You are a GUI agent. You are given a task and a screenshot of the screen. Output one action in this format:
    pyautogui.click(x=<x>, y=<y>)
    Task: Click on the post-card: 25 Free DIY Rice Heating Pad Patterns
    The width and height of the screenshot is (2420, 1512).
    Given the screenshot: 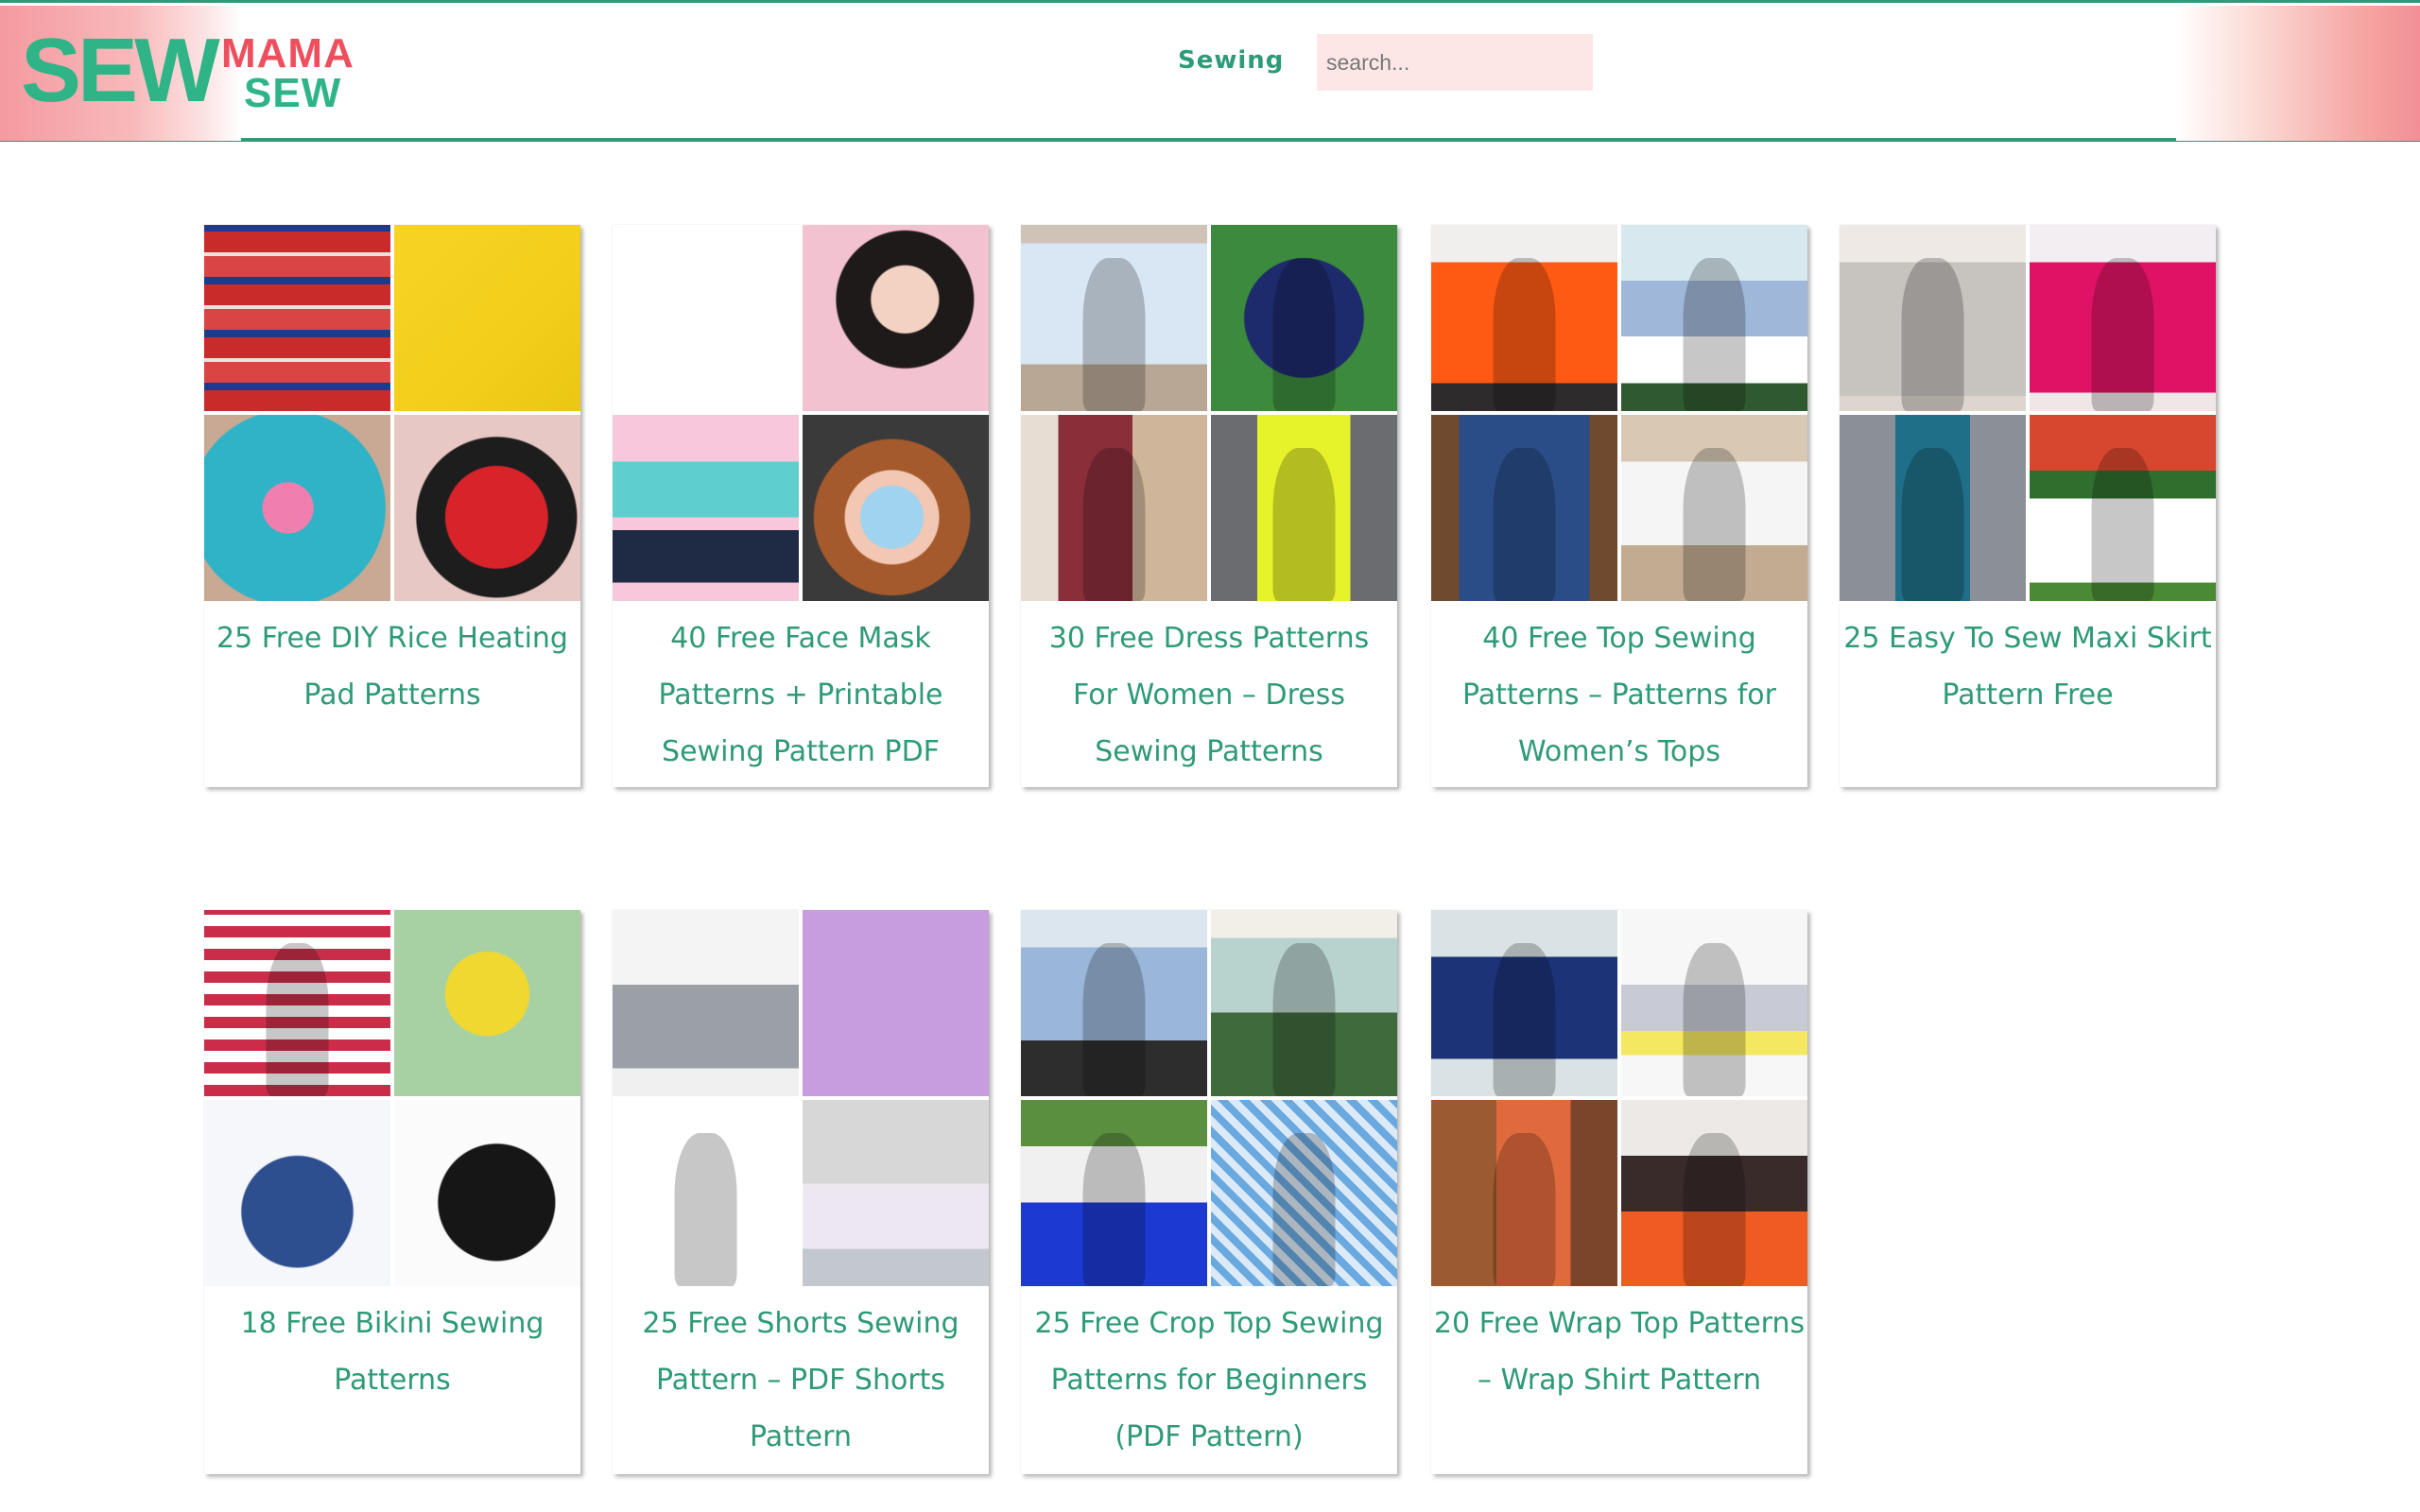 What is the action you would take?
    pyautogui.click(x=392, y=506)
    